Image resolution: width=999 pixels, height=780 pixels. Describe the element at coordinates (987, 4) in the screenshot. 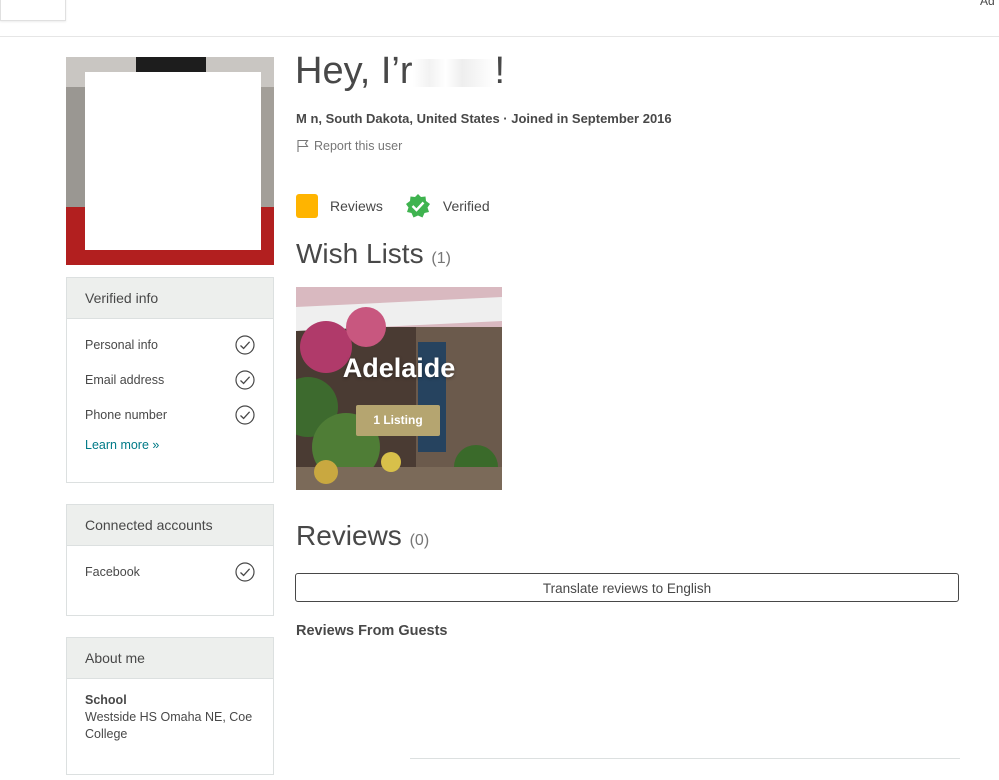

I see `top-nav-link: Ad` at that location.